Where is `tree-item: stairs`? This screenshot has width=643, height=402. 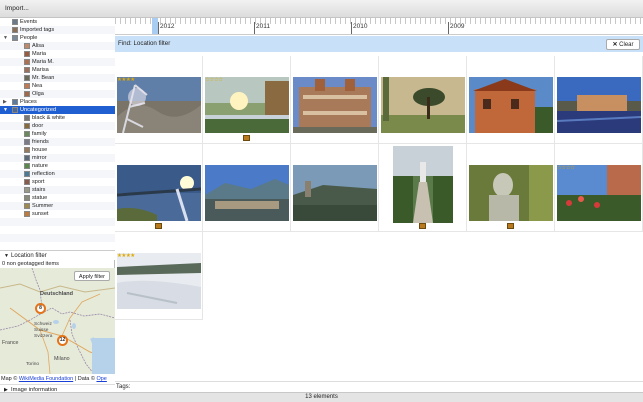 tree-item: stairs is located at coordinates (57, 190).